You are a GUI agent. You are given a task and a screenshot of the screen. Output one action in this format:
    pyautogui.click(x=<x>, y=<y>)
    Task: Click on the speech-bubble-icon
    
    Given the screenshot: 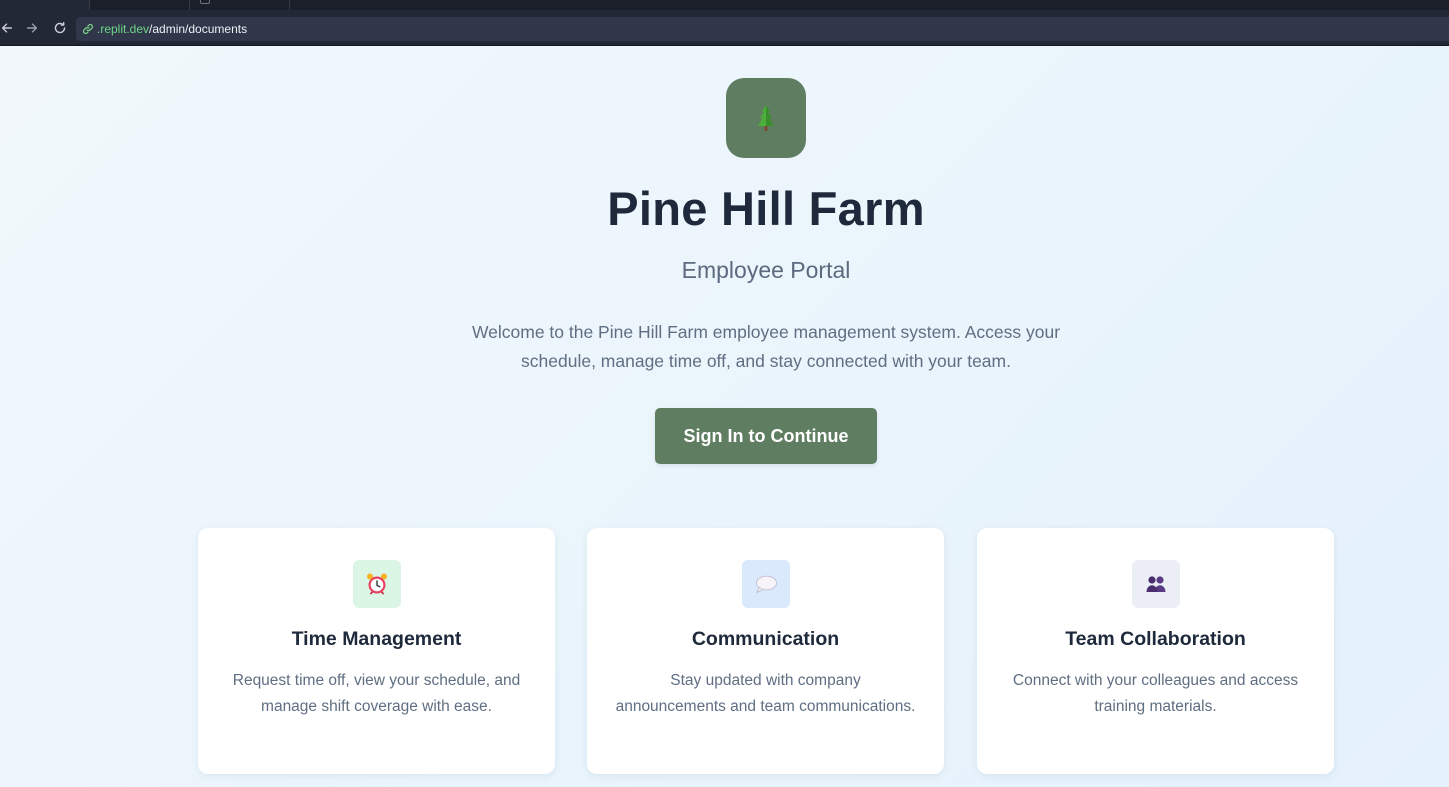 What is the action you would take?
    pyautogui.click(x=766, y=584)
    